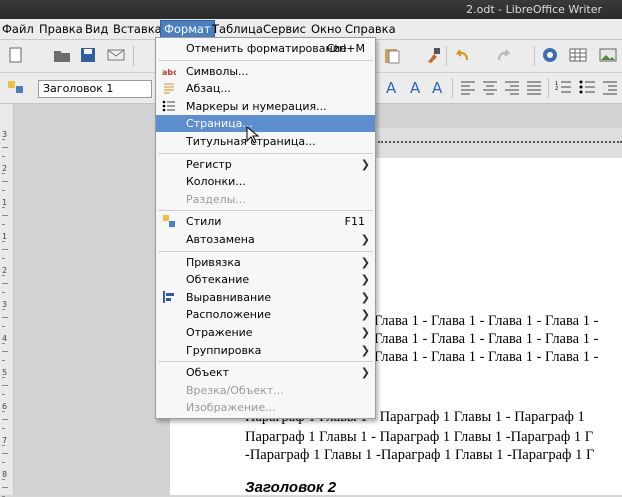  What do you see at coordinates (534, 9) in the screenshot?
I see `window-title: 2.odt - LibreOffice Writer` at bounding box center [534, 9].